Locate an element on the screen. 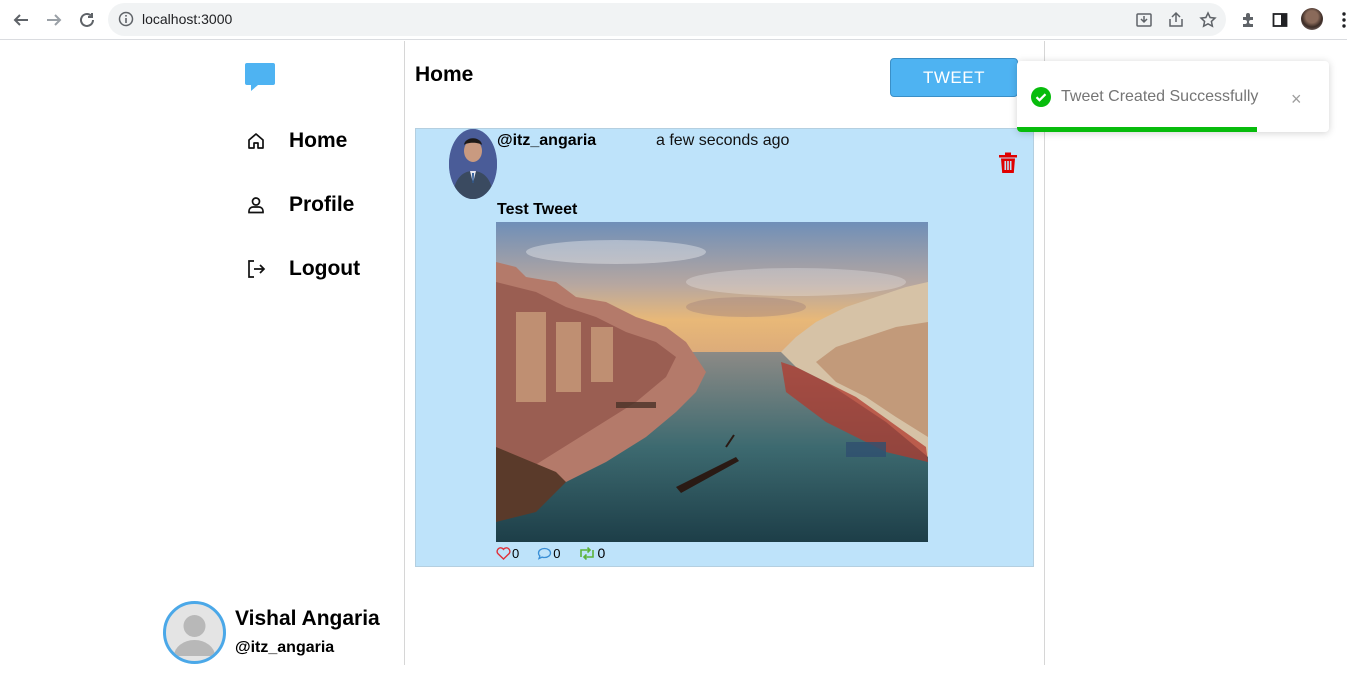 Image resolution: width=1347 pixels, height=675 pixels. retweet-count: 0 is located at coordinates (601, 553).